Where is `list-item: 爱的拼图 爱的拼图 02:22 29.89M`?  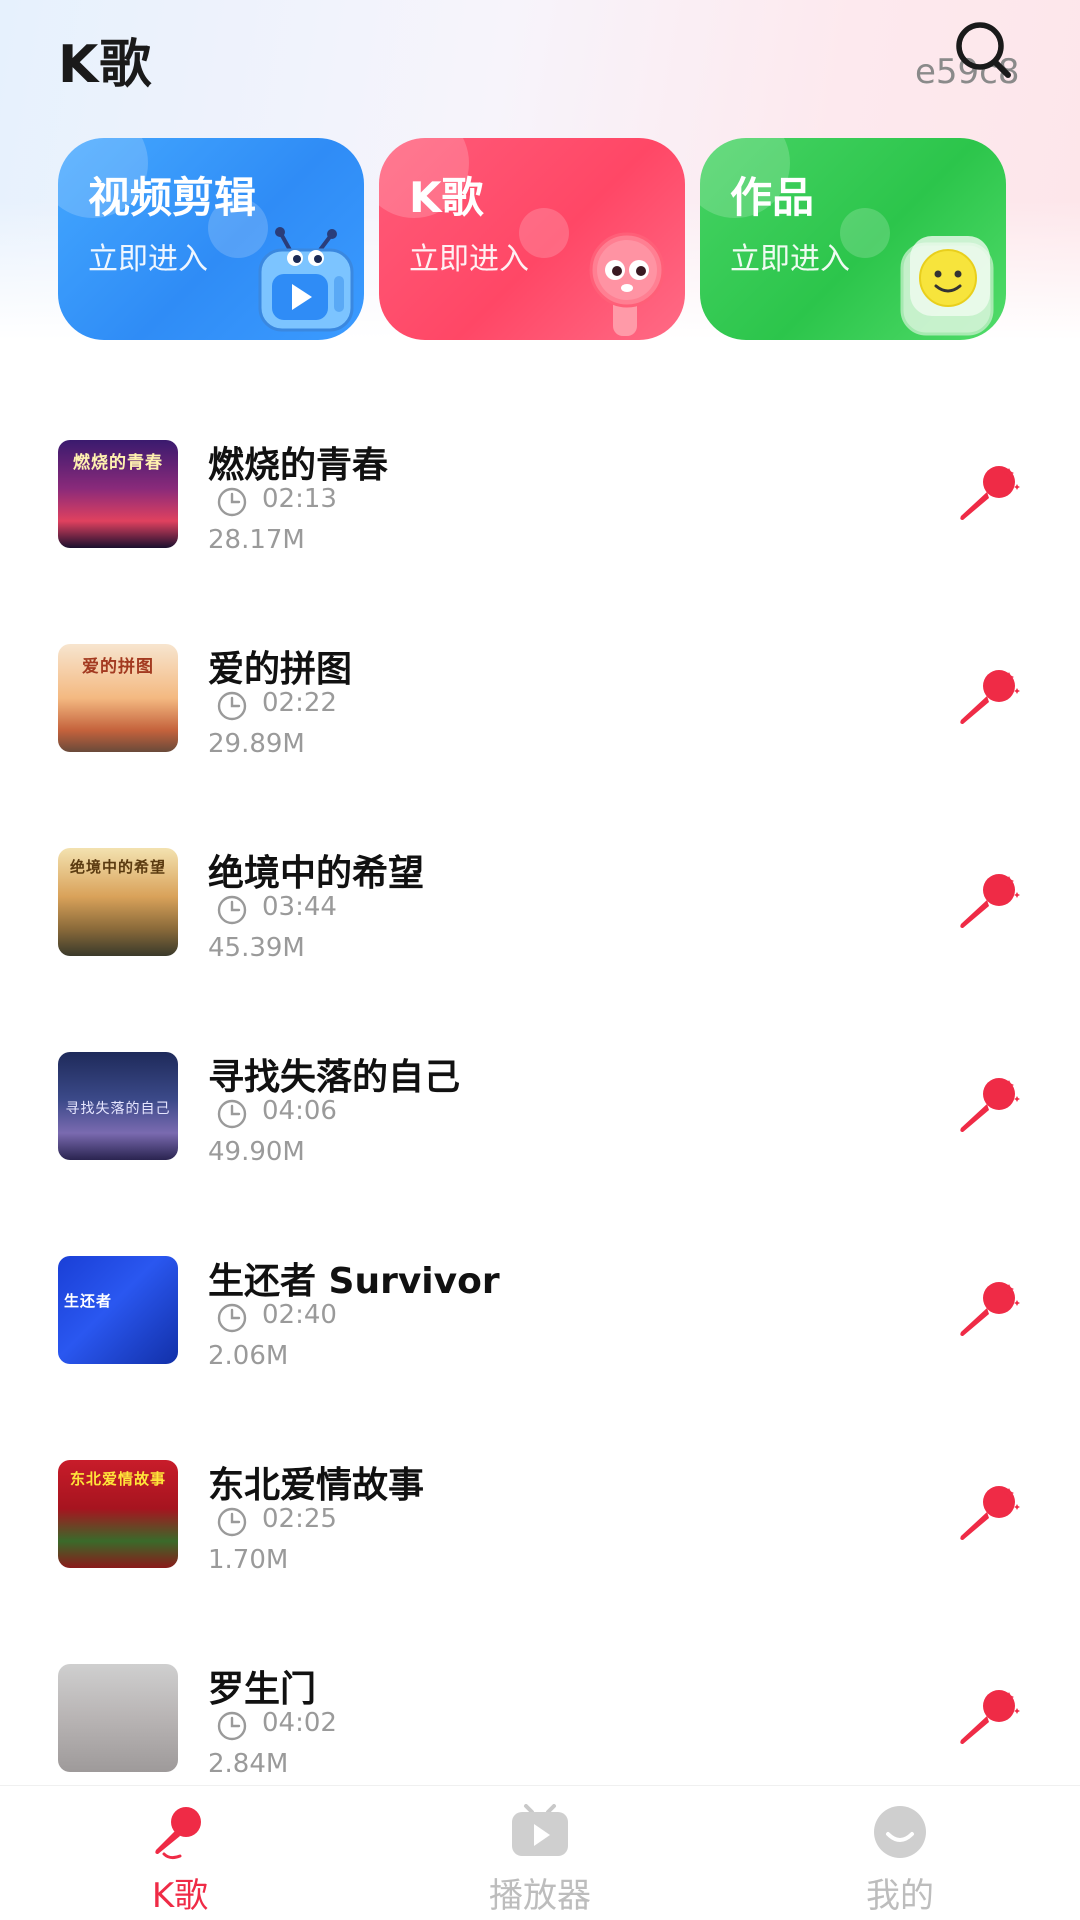
list-item: 爱的拼图 爱的拼图 02:22 29.89M is located at coordinates (540, 699).